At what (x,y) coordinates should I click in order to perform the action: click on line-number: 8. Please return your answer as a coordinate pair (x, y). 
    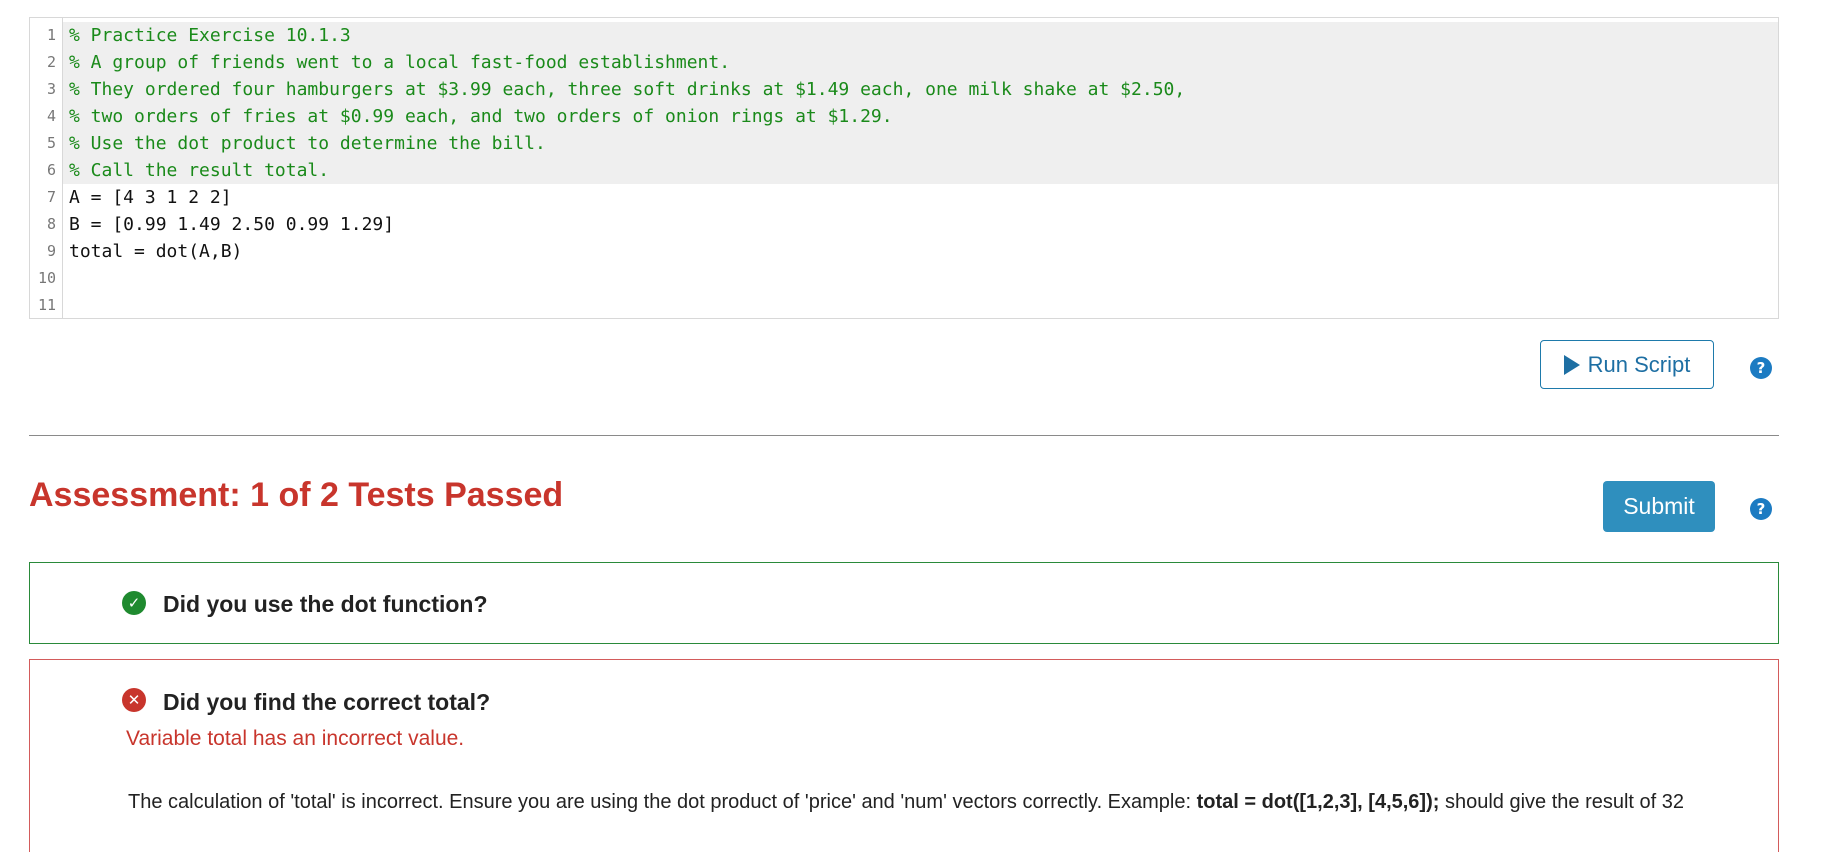
    Looking at the image, I should click on (51, 224).